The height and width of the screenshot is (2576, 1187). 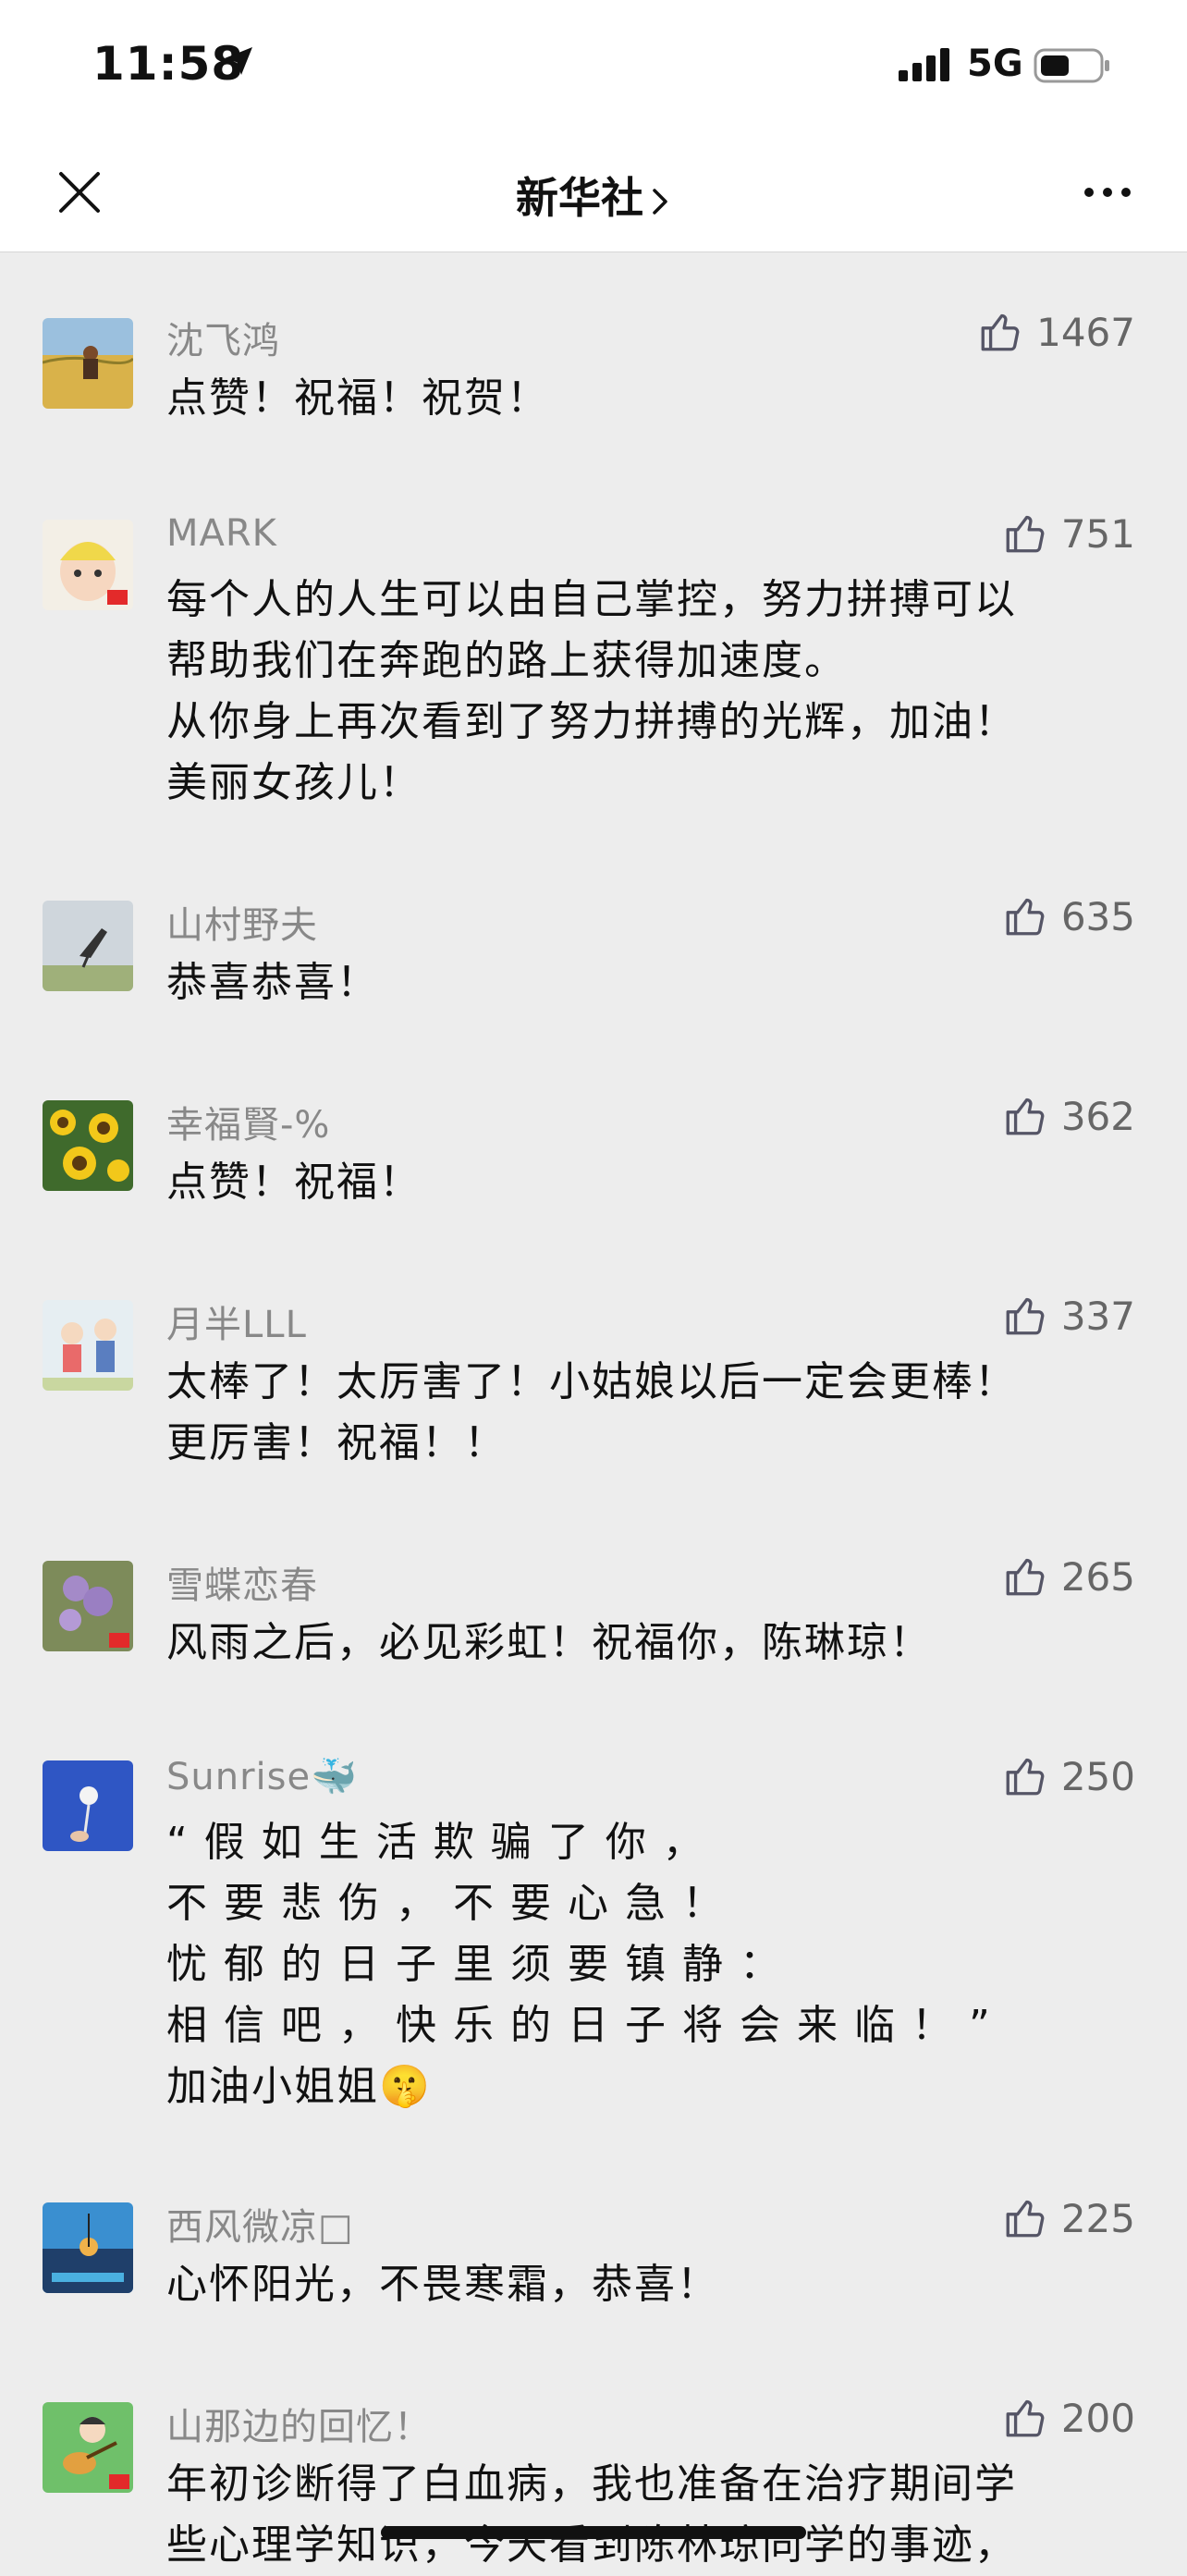 What do you see at coordinates (579, 198) in the screenshot?
I see `nav-title-text: 新华社` at bounding box center [579, 198].